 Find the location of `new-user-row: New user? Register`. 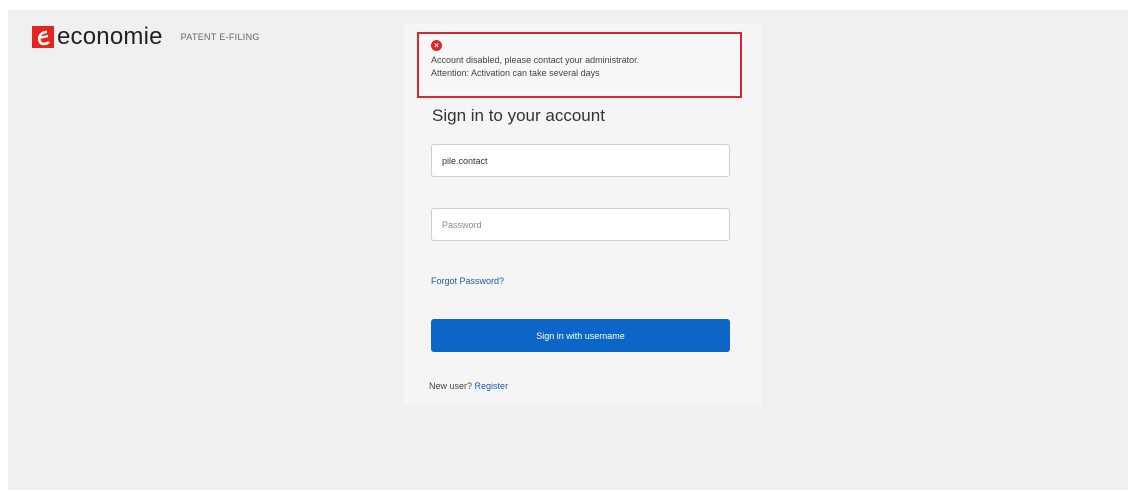

new-user-row: New user? Register is located at coordinates (468, 386).